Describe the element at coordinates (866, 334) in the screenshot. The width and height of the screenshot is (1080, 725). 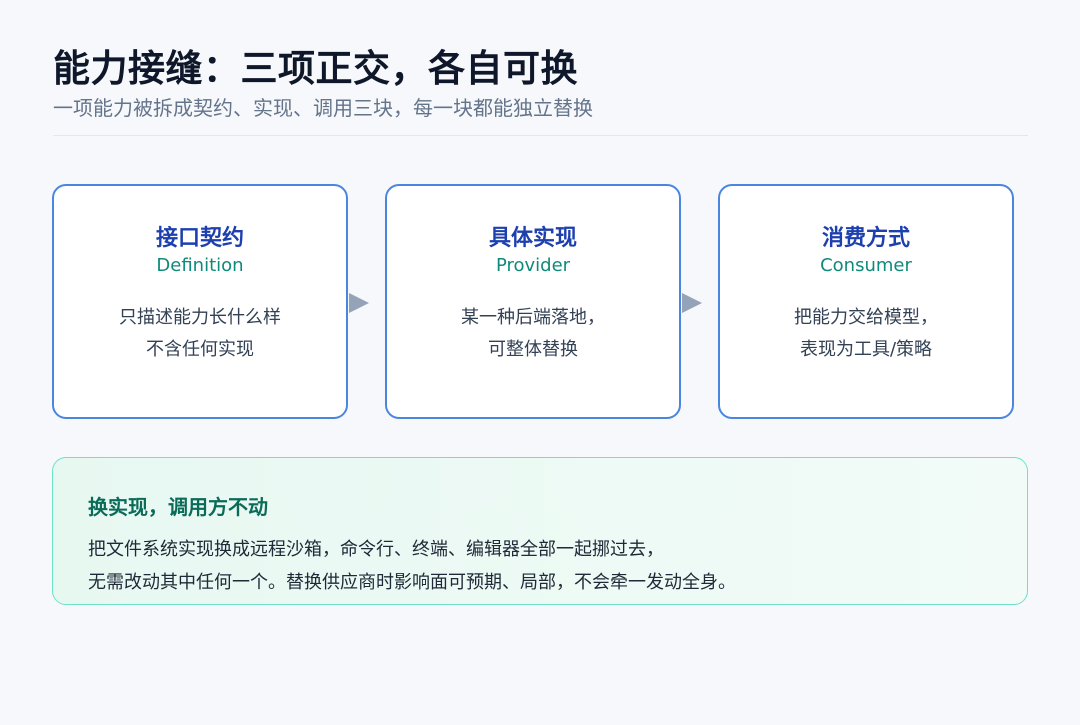
I see `card-description: 把能力交给模型， 表现为工具/策略` at that location.